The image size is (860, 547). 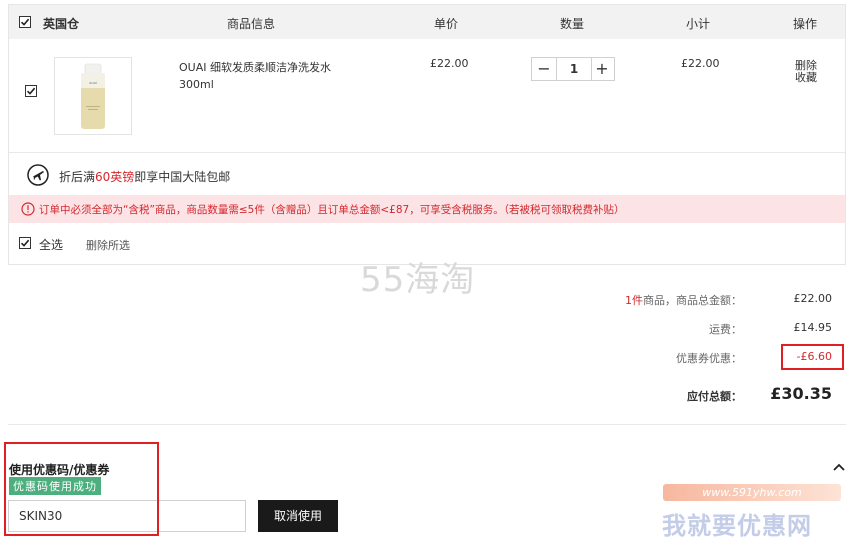 I want to click on product-name-line1: OUAI 细软发质柔顺洁净洗发水, so click(x=255, y=67).